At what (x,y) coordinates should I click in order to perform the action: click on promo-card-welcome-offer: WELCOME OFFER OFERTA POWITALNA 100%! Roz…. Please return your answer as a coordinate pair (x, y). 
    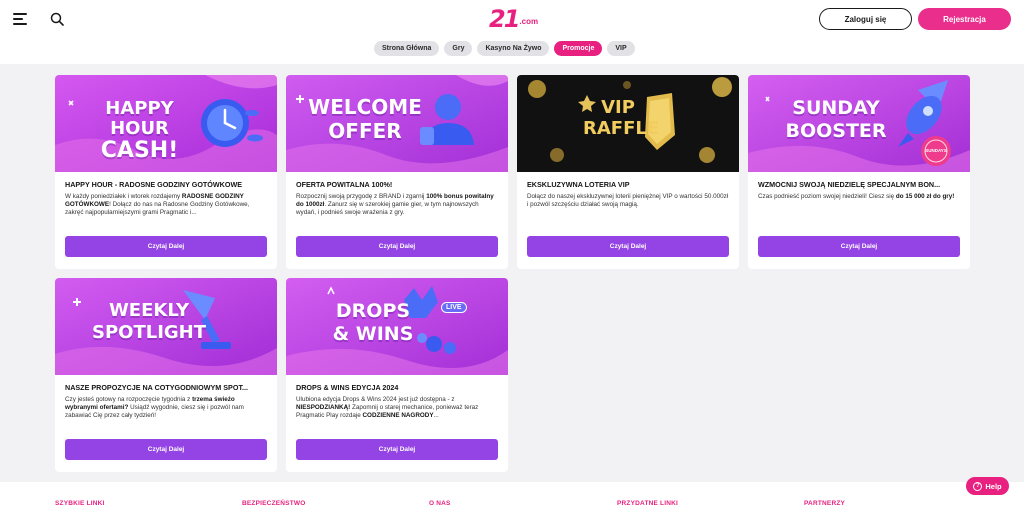
    Looking at the image, I should click on (397, 172).